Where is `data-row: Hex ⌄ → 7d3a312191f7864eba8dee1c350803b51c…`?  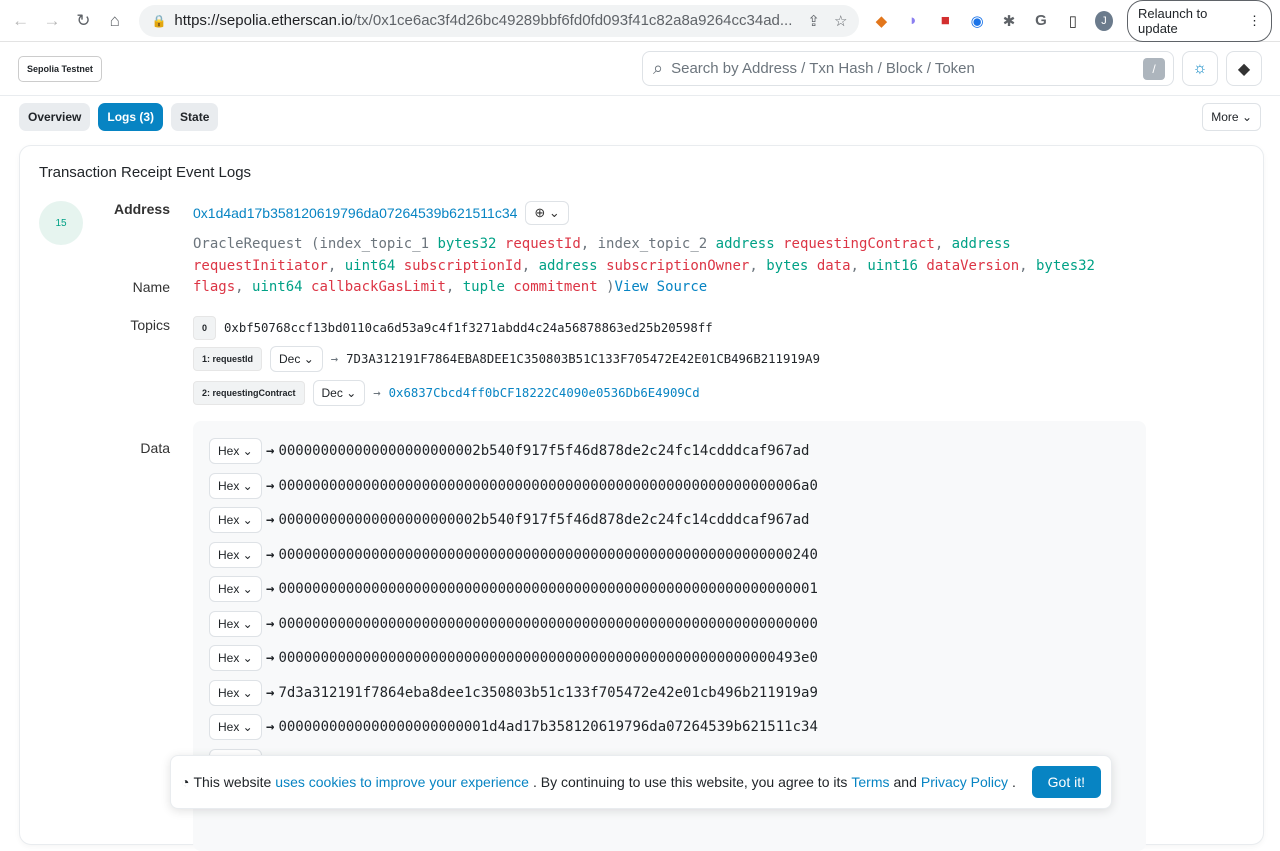 data-row: Hex ⌄ → 7d3a312191f7864eba8dee1c350803b51c… is located at coordinates (669, 693).